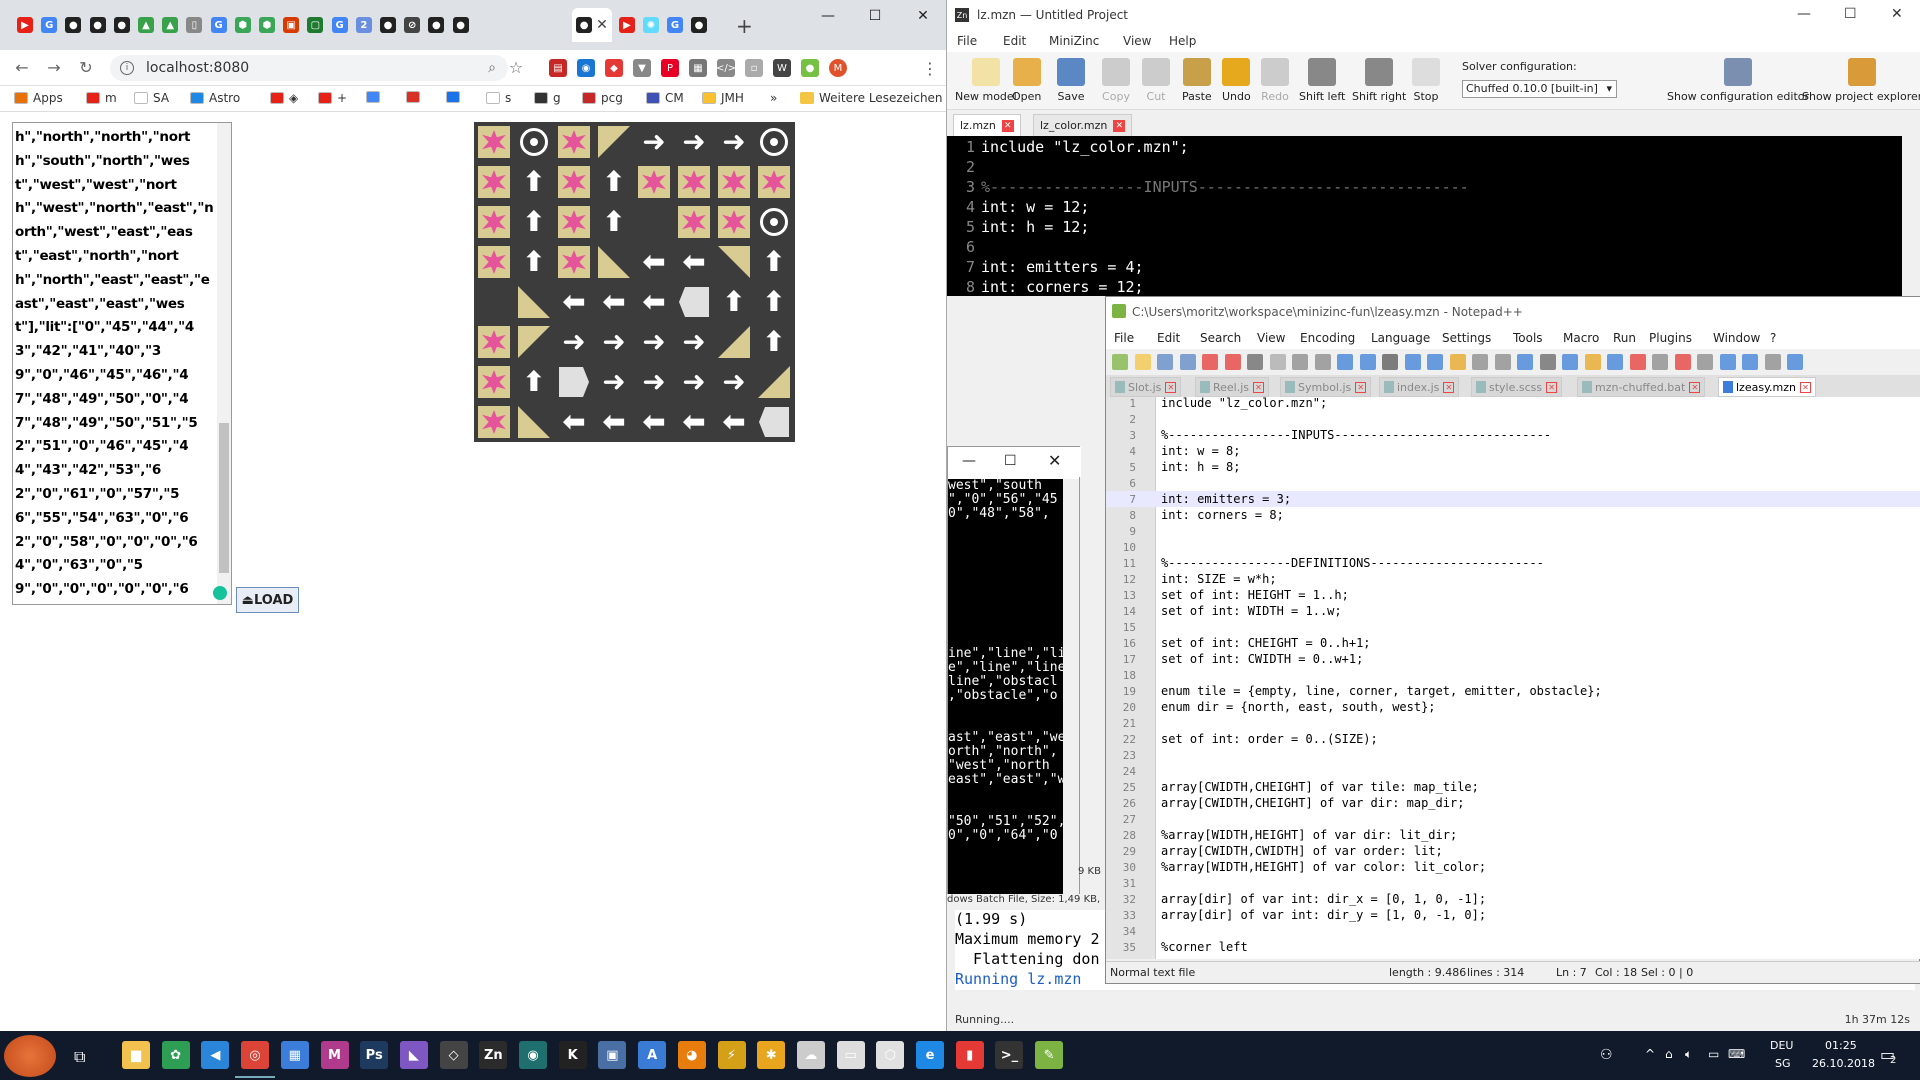  I want to click on browser-tab: ⊘, so click(412, 25).